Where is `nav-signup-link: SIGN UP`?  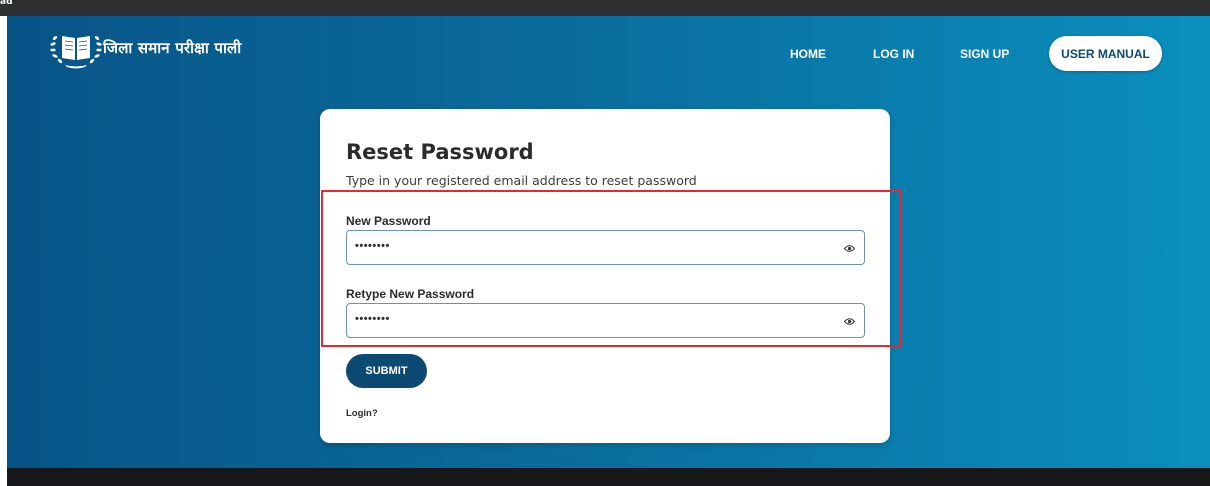 nav-signup-link: SIGN UP is located at coordinates (984, 54).